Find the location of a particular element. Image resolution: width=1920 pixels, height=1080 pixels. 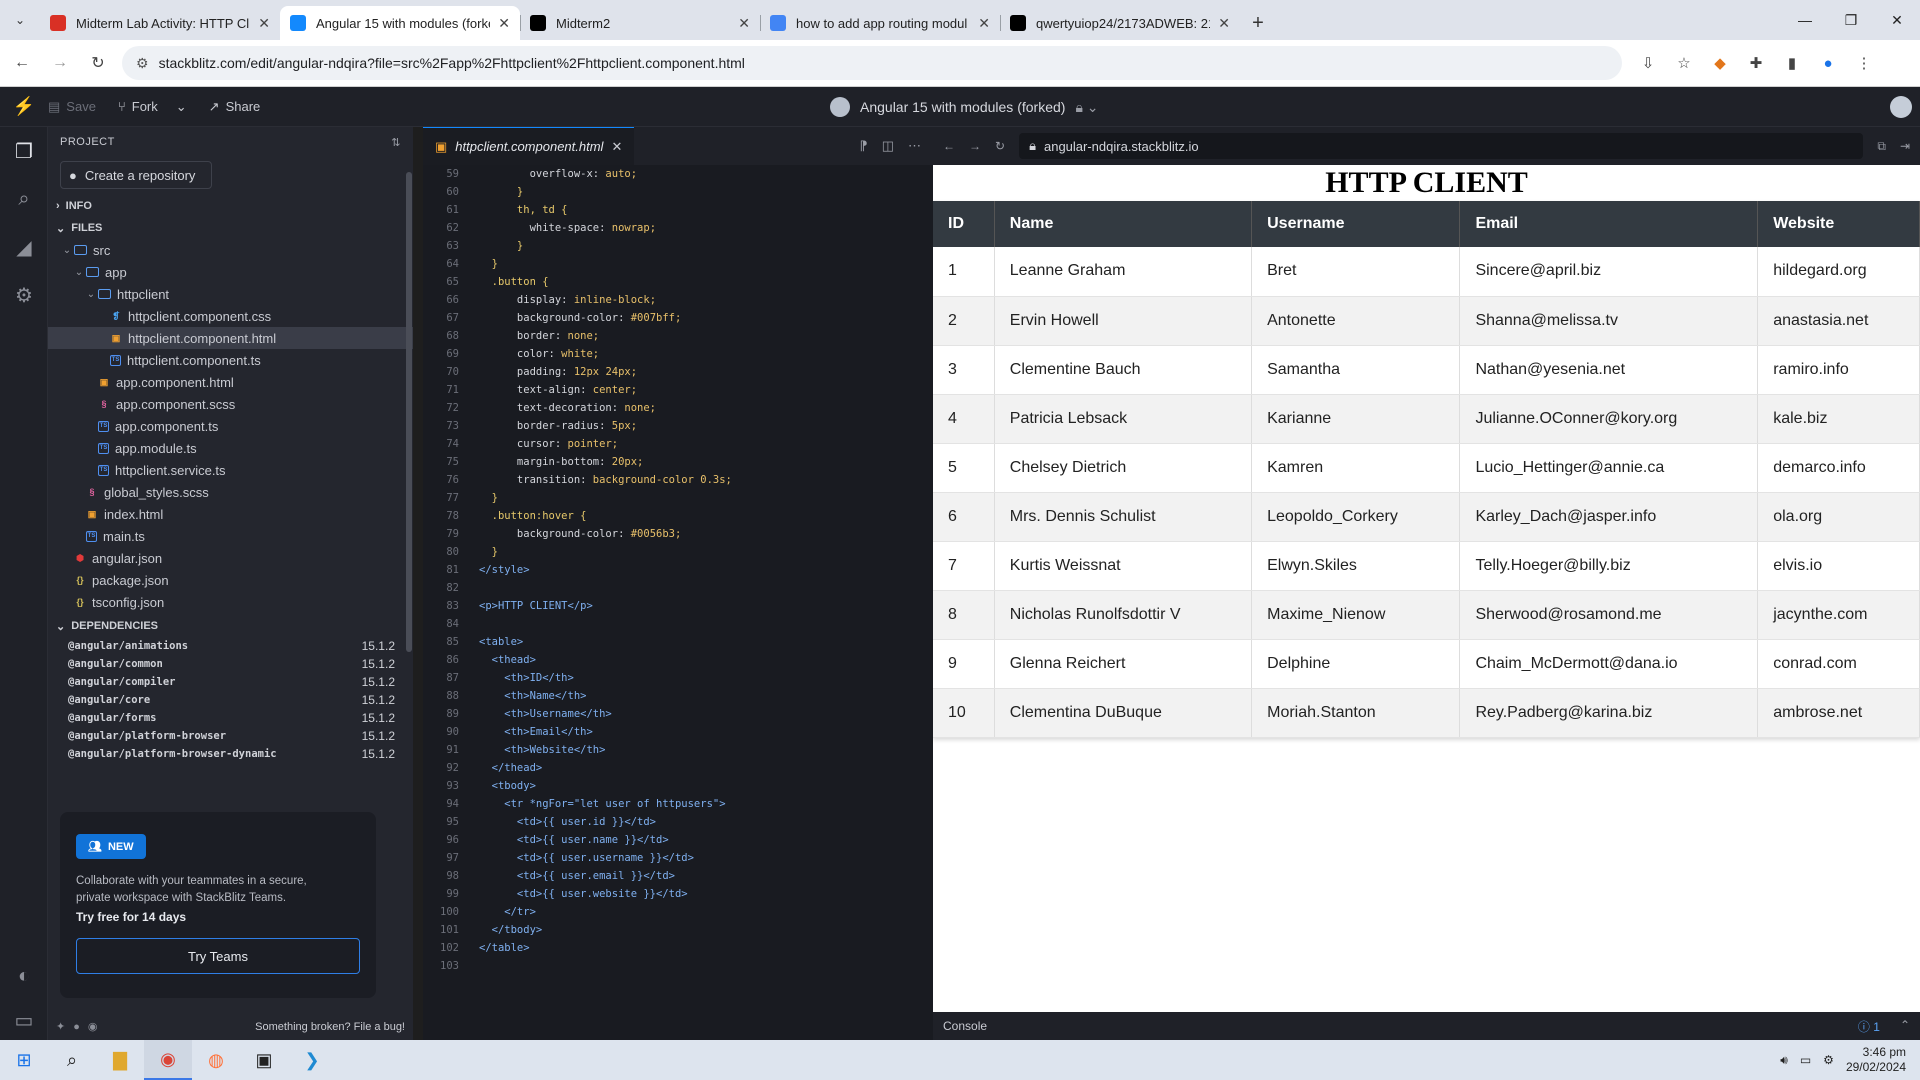

browser-tab: Angular 15 with modules (forke ✕ is located at coordinates (400, 23).